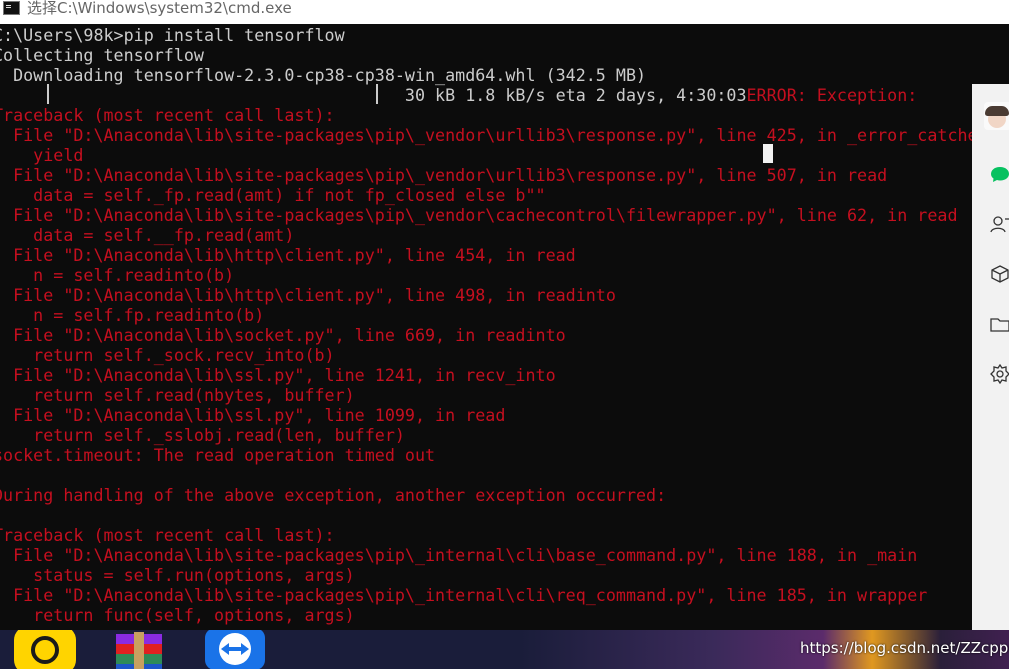 Image resolution: width=1009 pixels, height=669 pixels. I want to click on text-cursor, so click(768, 153).